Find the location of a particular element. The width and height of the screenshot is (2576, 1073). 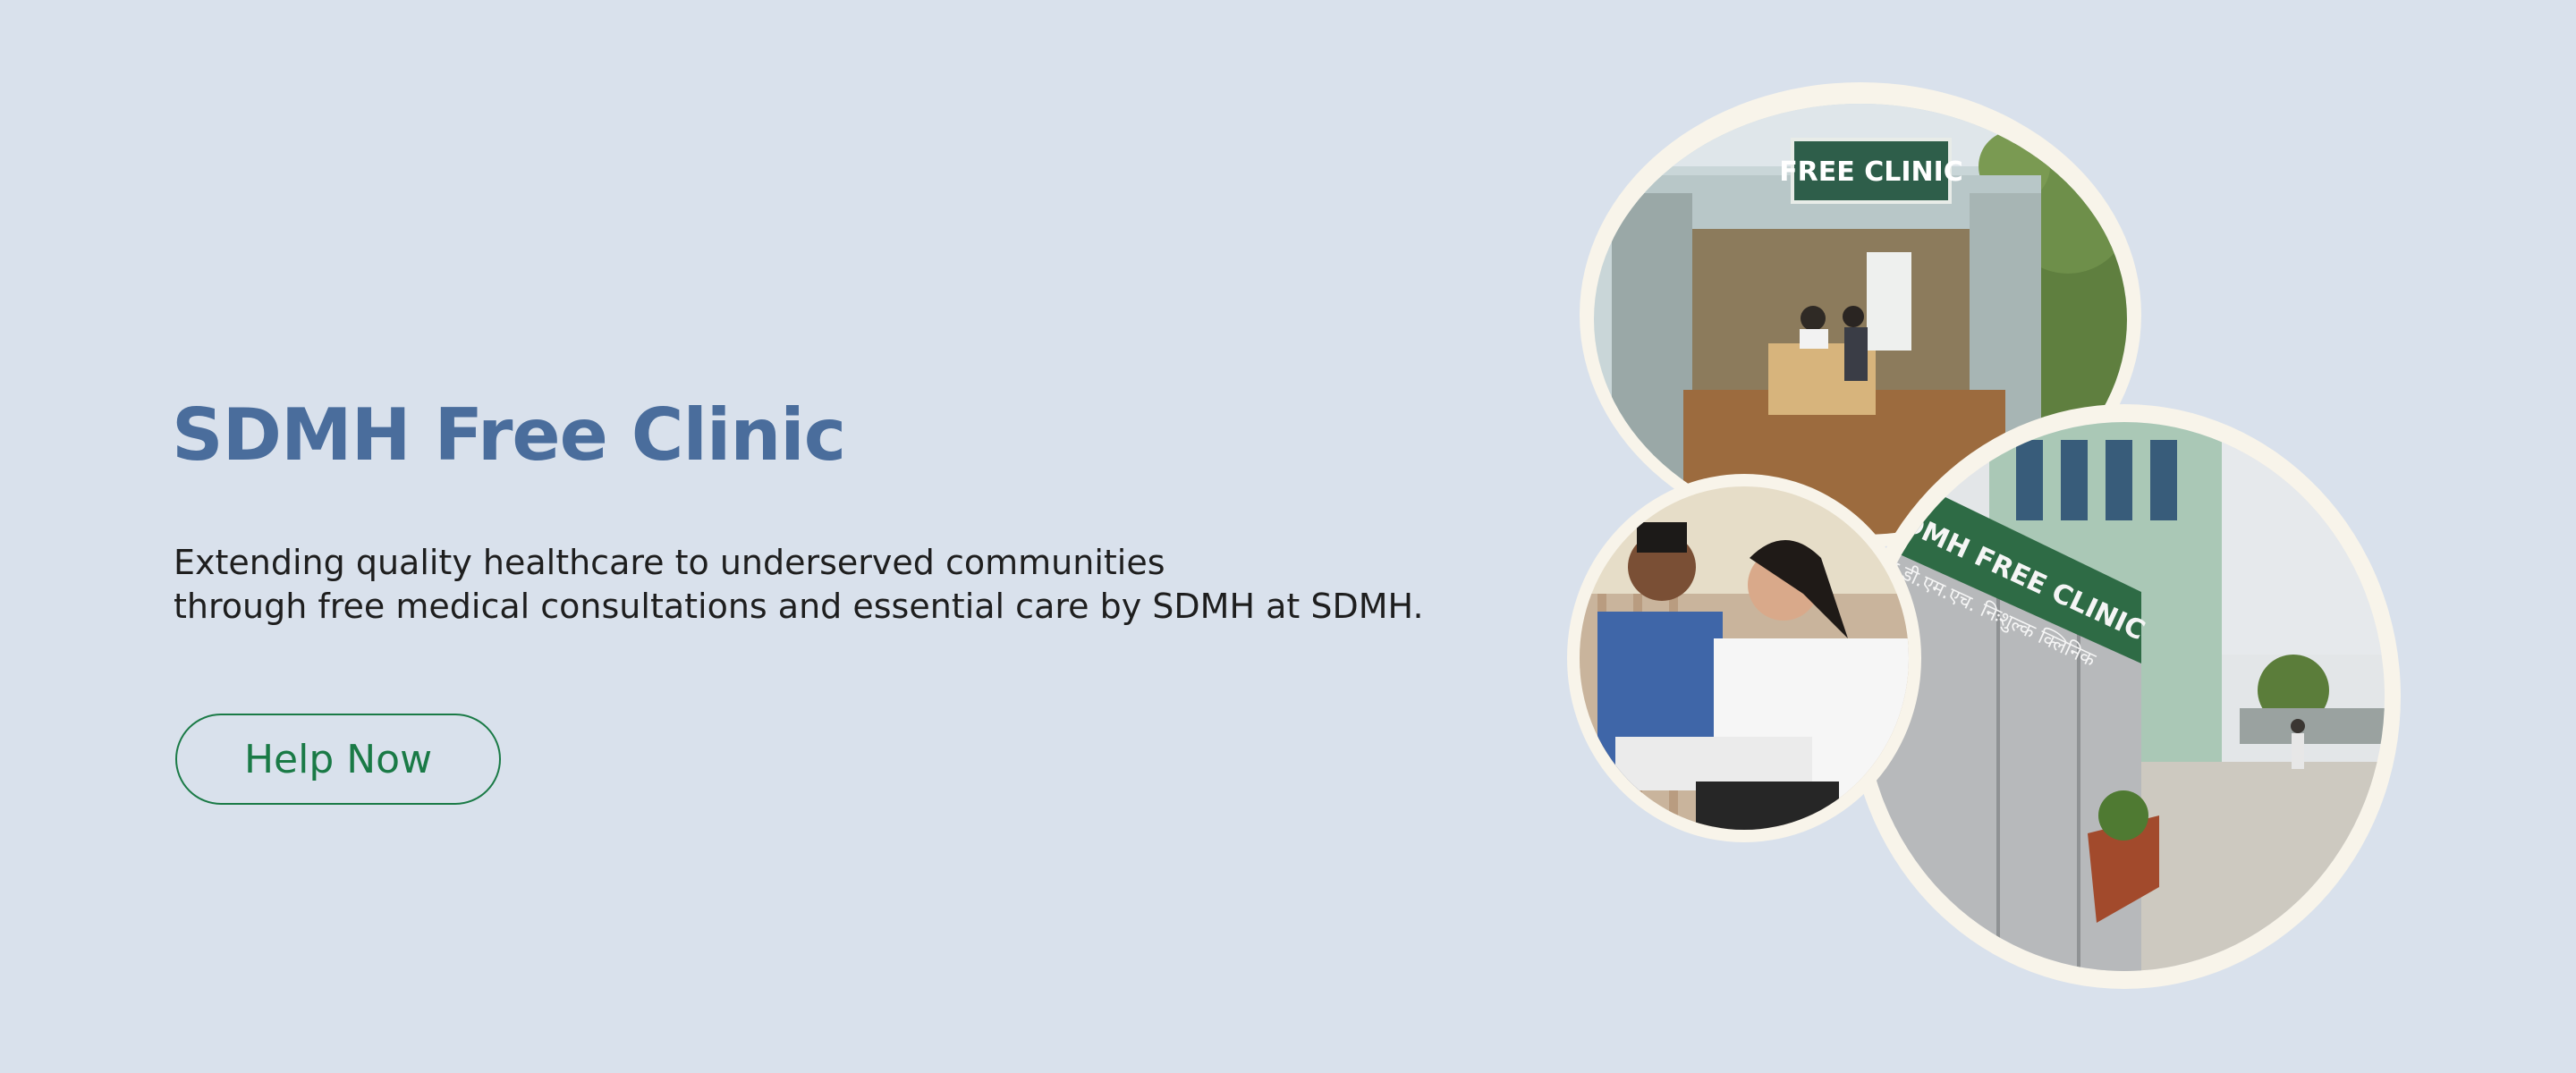

doctor-photo-frame is located at coordinates (1744, 658).